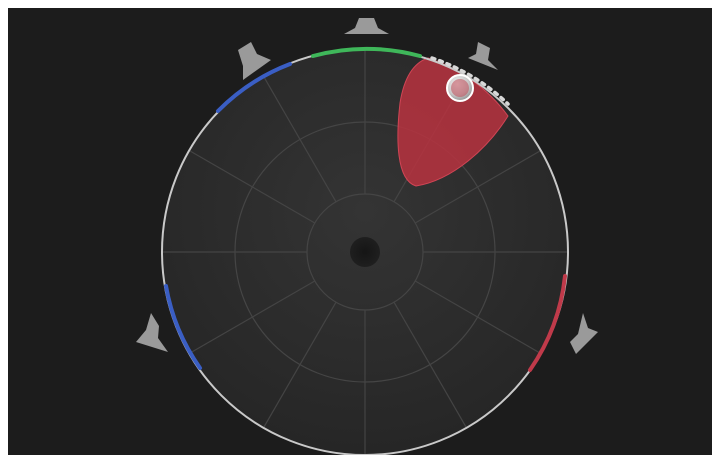 The height and width of the screenshot is (461, 715). I want to click on speaker-center, so click(366, 26).